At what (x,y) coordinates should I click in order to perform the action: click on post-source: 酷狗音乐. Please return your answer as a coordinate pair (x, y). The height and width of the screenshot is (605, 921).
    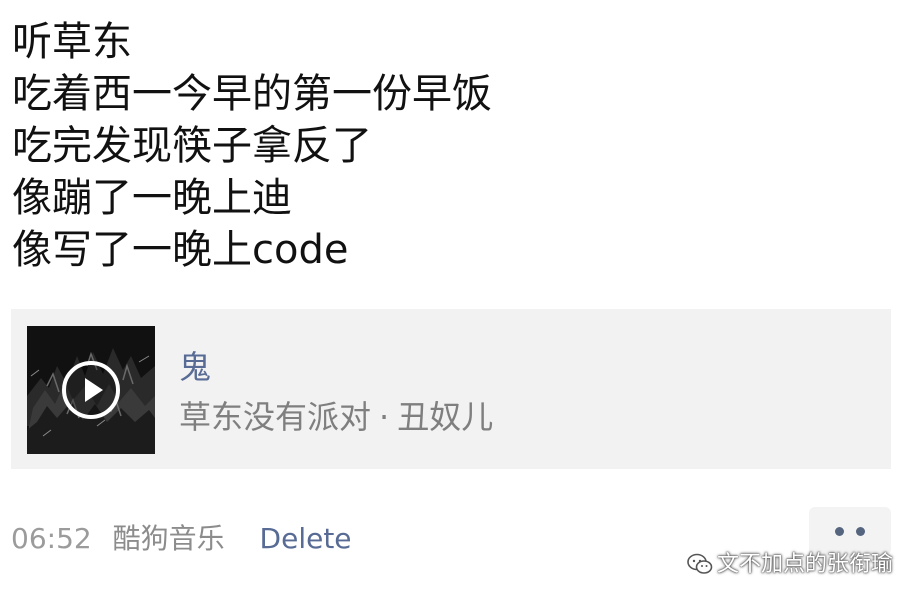
    Looking at the image, I should click on (169, 538).